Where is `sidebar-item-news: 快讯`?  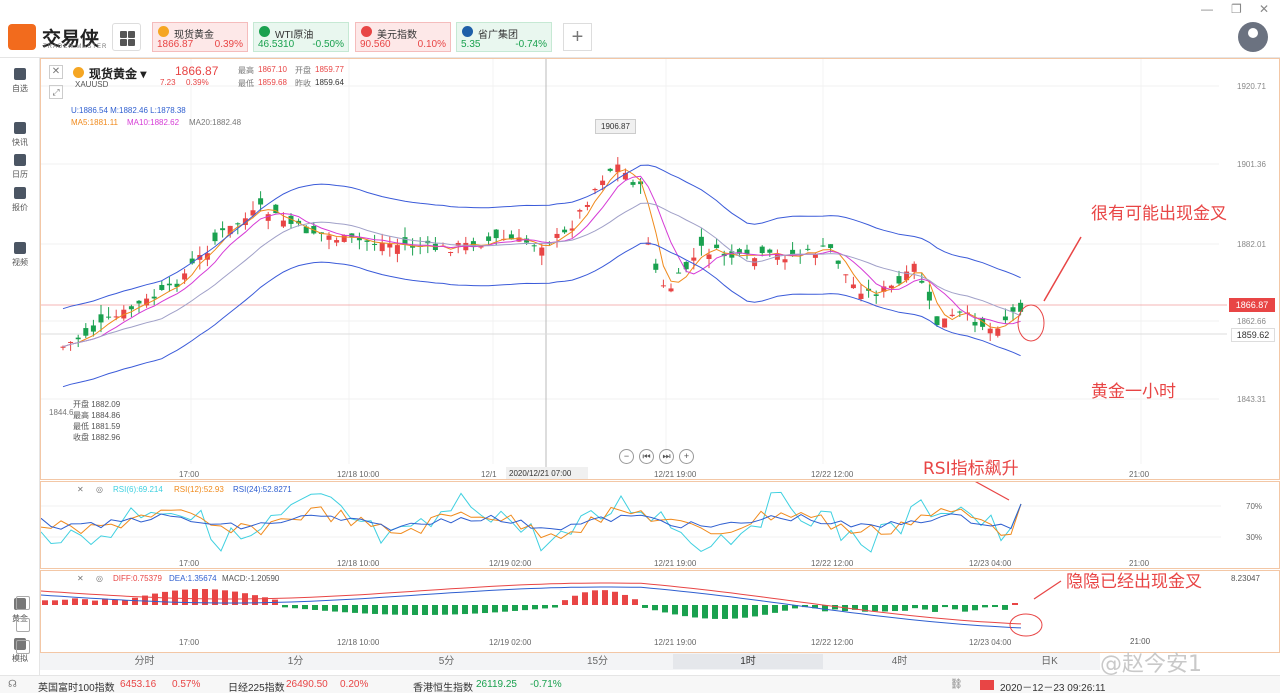 sidebar-item-news: 快讯 is located at coordinates (20, 135).